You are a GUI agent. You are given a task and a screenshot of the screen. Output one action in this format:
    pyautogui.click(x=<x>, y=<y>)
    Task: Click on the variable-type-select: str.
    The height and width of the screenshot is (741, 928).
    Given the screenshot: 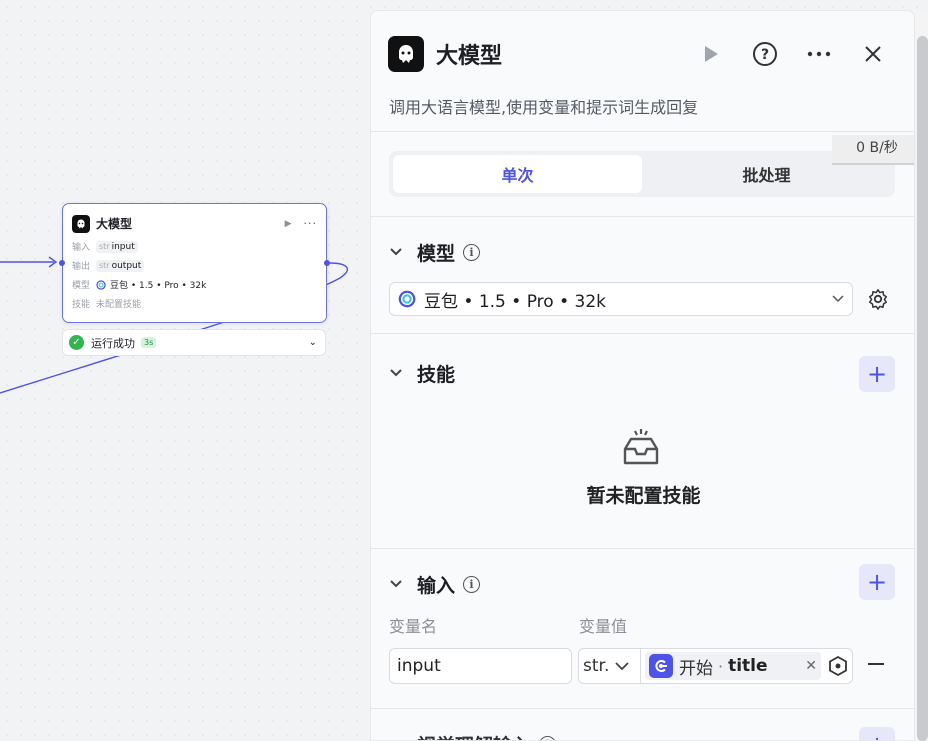 What is the action you would take?
    pyautogui.click(x=610, y=666)
    